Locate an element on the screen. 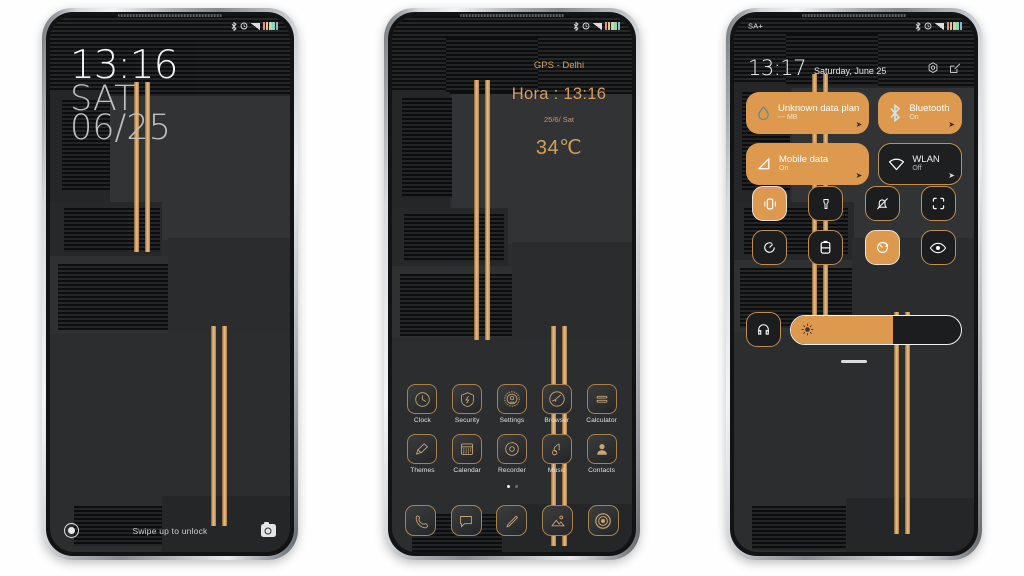  gear-icon is located at coordinates (933, 68).